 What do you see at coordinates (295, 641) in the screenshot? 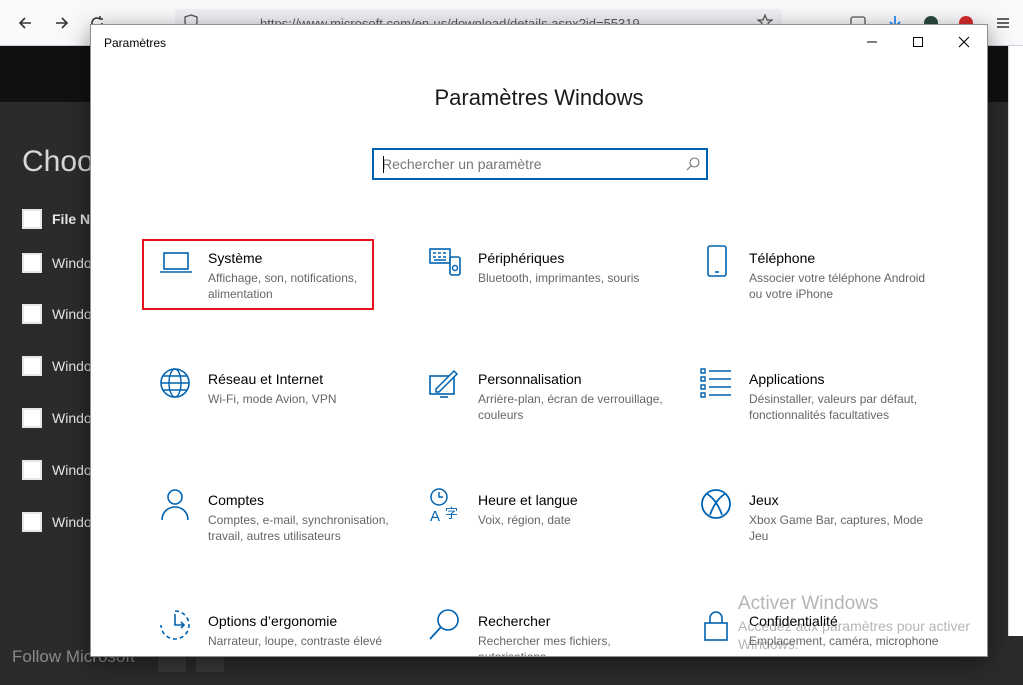
I see `tile-description: Narrateur, loupe, contraste élevé` at bounding box center [295, 641].